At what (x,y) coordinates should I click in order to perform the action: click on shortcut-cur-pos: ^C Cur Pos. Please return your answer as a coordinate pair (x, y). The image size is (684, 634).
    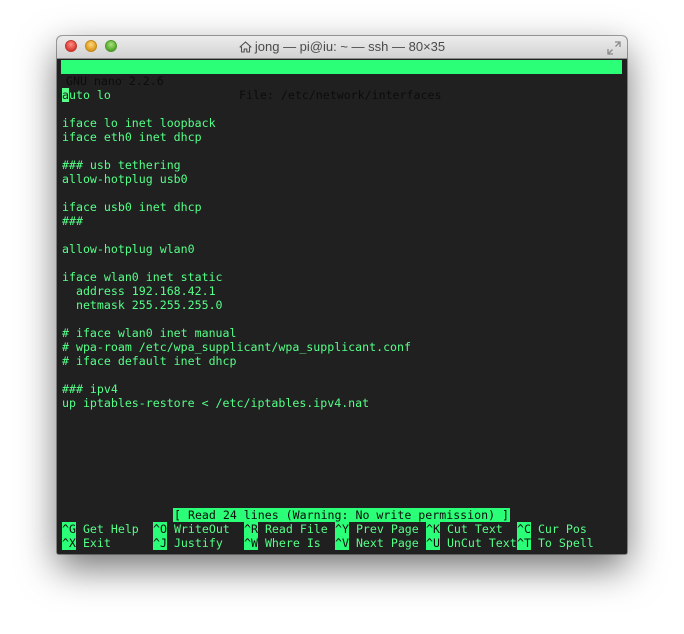
    Looking at the image, I should click on (552, 529).